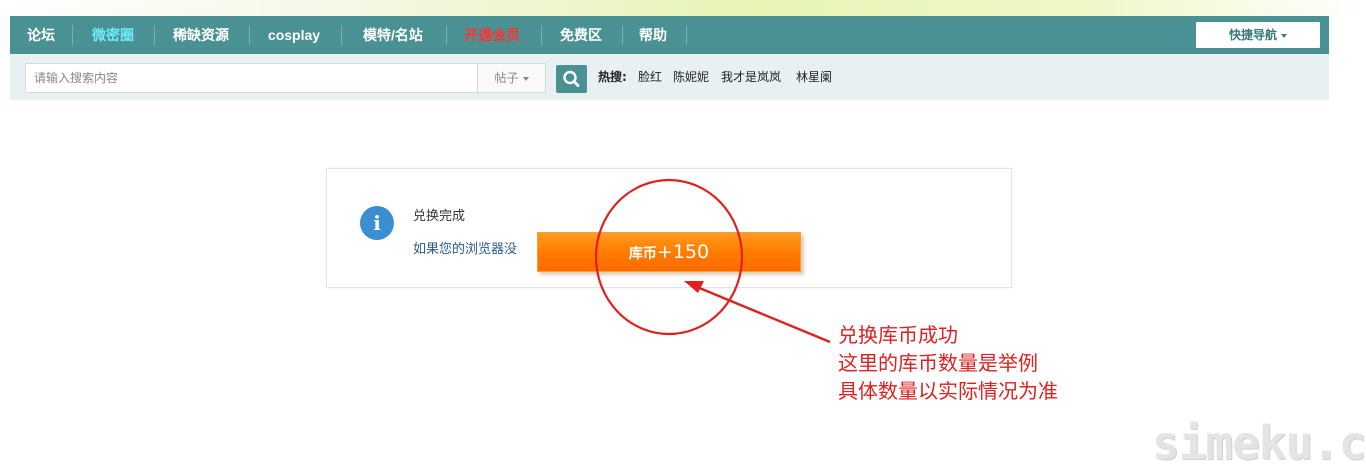  What do you see at coordinates (465, 247) in the screenshot?
I see `browser-redirect-link: 如果您的浏览器没` at bounding box center [465, 247].